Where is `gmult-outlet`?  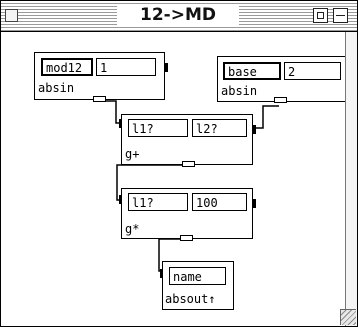
gmult-outlet is located at coordinates (186, 238).